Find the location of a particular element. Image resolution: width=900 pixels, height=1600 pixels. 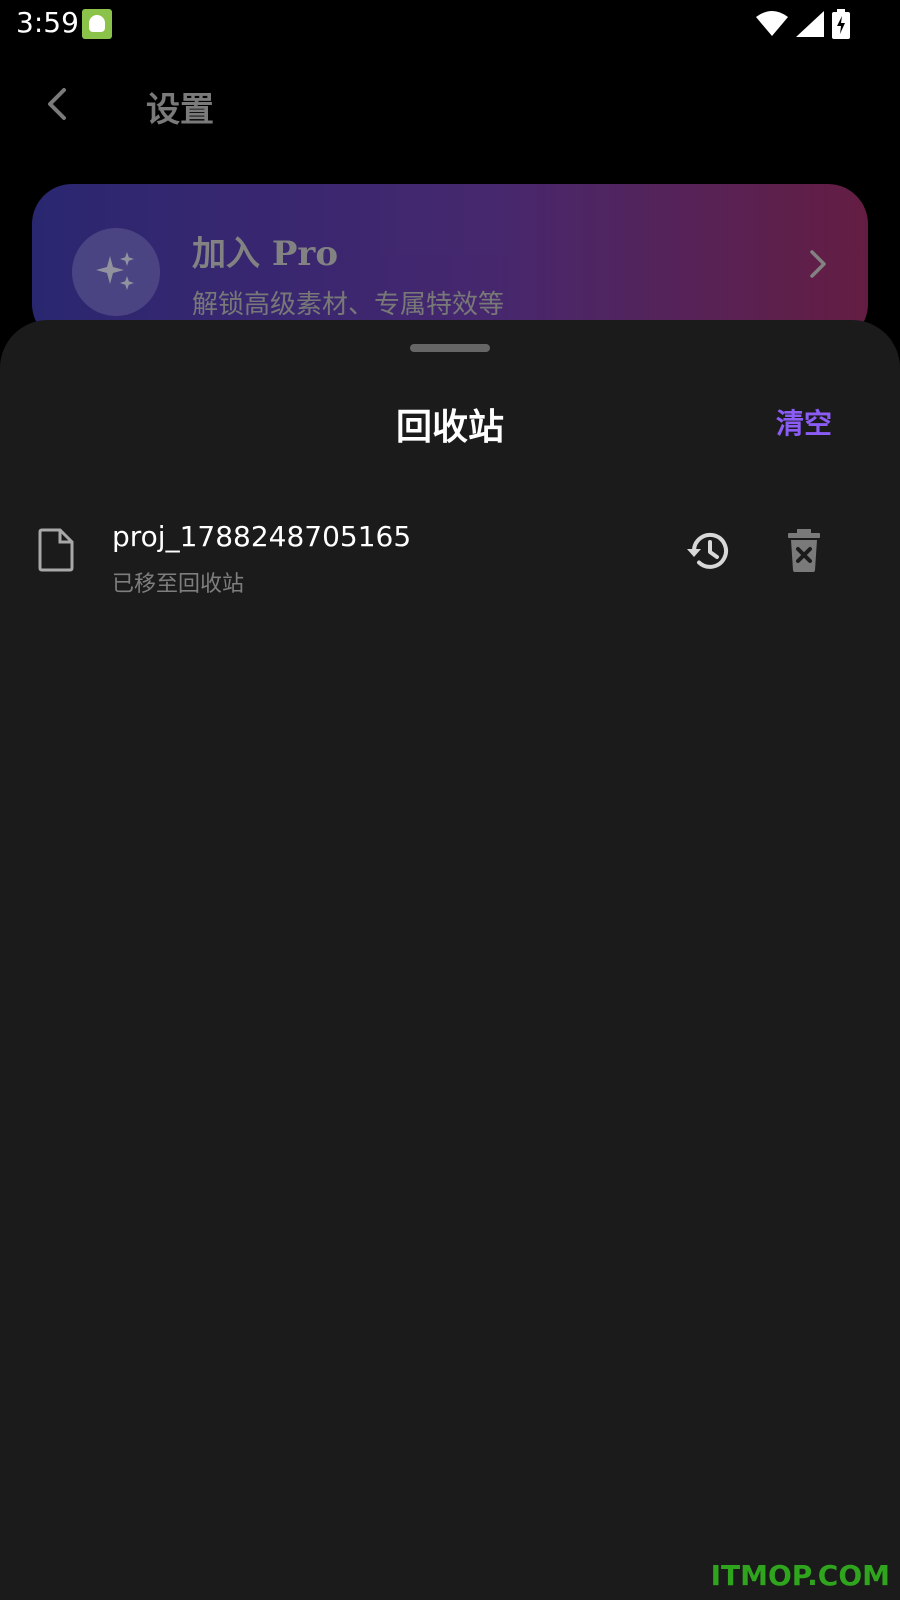

sparkles-icon is located at coordinates (115, 271).